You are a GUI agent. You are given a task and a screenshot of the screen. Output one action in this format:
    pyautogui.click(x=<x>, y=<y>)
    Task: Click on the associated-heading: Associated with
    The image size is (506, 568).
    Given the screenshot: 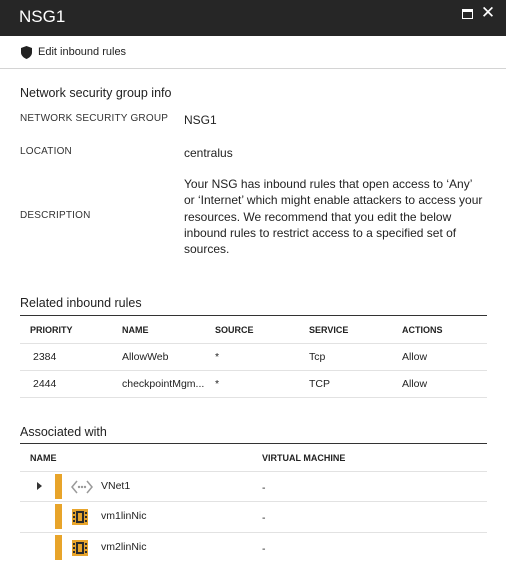 What is the action you would take?
    pyautogui.click(x=63, y=432)
    